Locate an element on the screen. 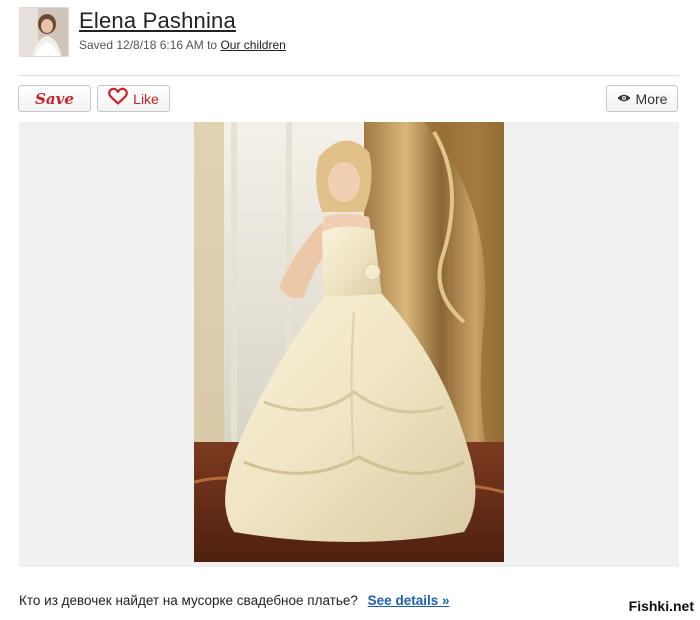 The height and width of the screenshot is (620, 700). more-button-label: More is located at coordinates (651, 98).